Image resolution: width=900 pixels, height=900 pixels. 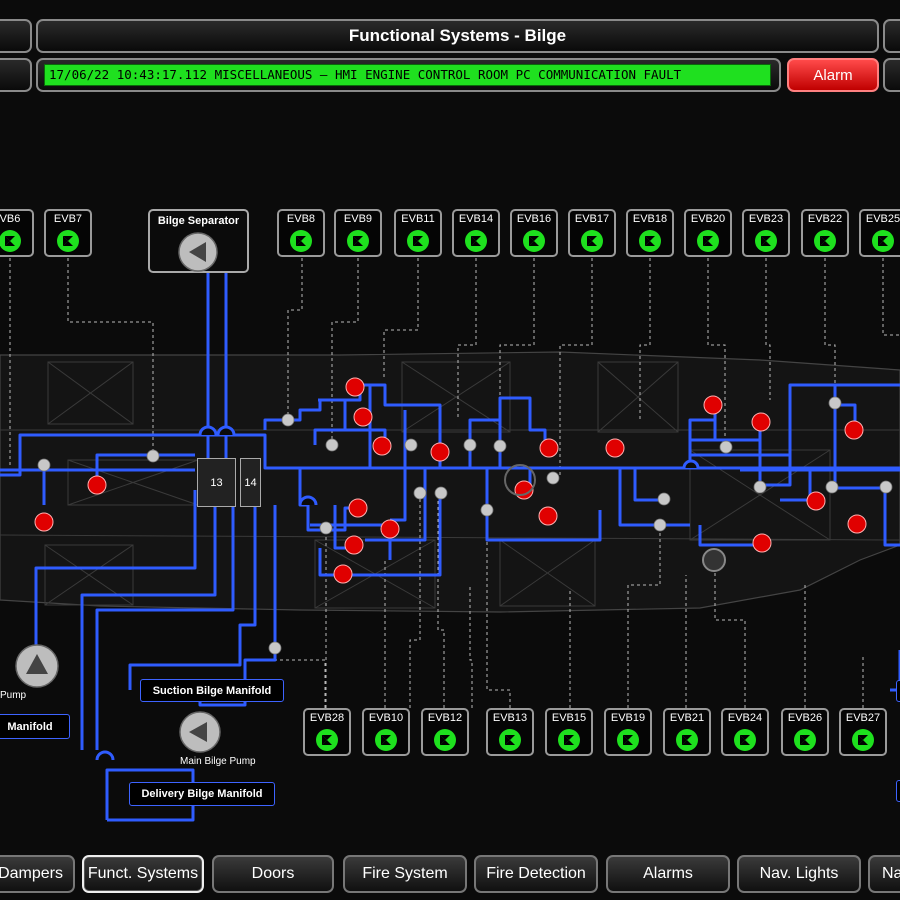 What do you see at coordinates (358, 219) in the screenshot?
I see `valve-label: EVB9` at bounding box center [358, 219].